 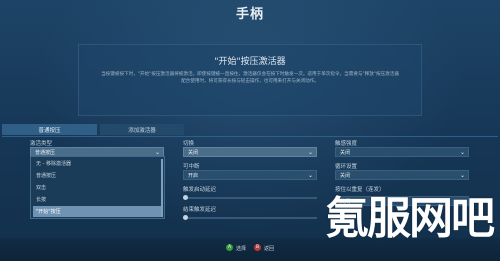 What do you see at coordinates (193, 152) in the screenshot?
I see `toggle-value: 关闭` at bounding box center [193, 152].